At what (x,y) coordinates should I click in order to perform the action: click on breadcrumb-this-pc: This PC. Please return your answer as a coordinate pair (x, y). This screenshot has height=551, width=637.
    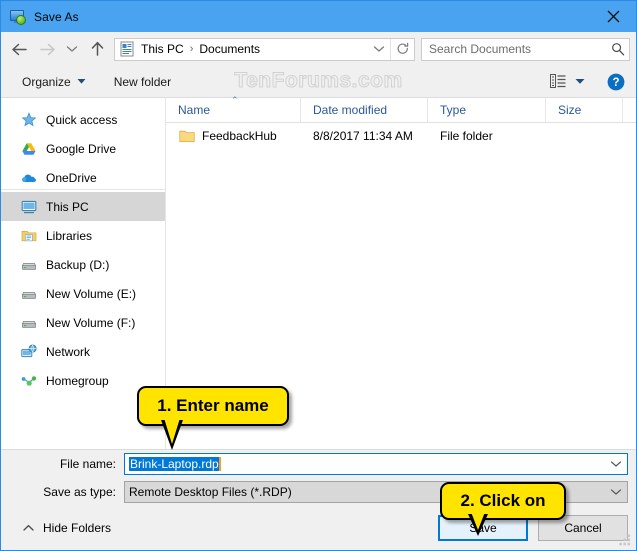
    Looking at the image, I should click on (162, 49).